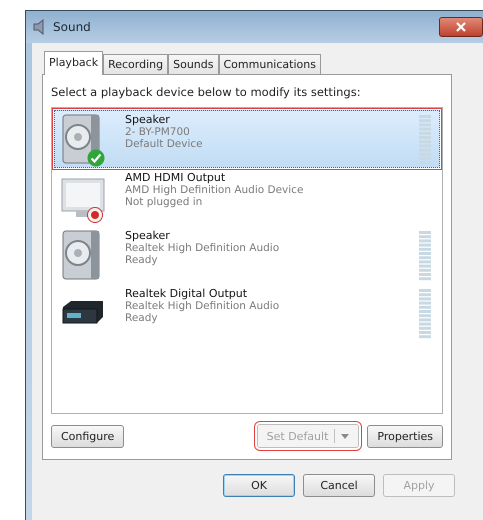 This screenshot has height=520, width=483. Describe the element at coordinates (72, 27) in the screenshot. I see `window-title: Sound` at that location.